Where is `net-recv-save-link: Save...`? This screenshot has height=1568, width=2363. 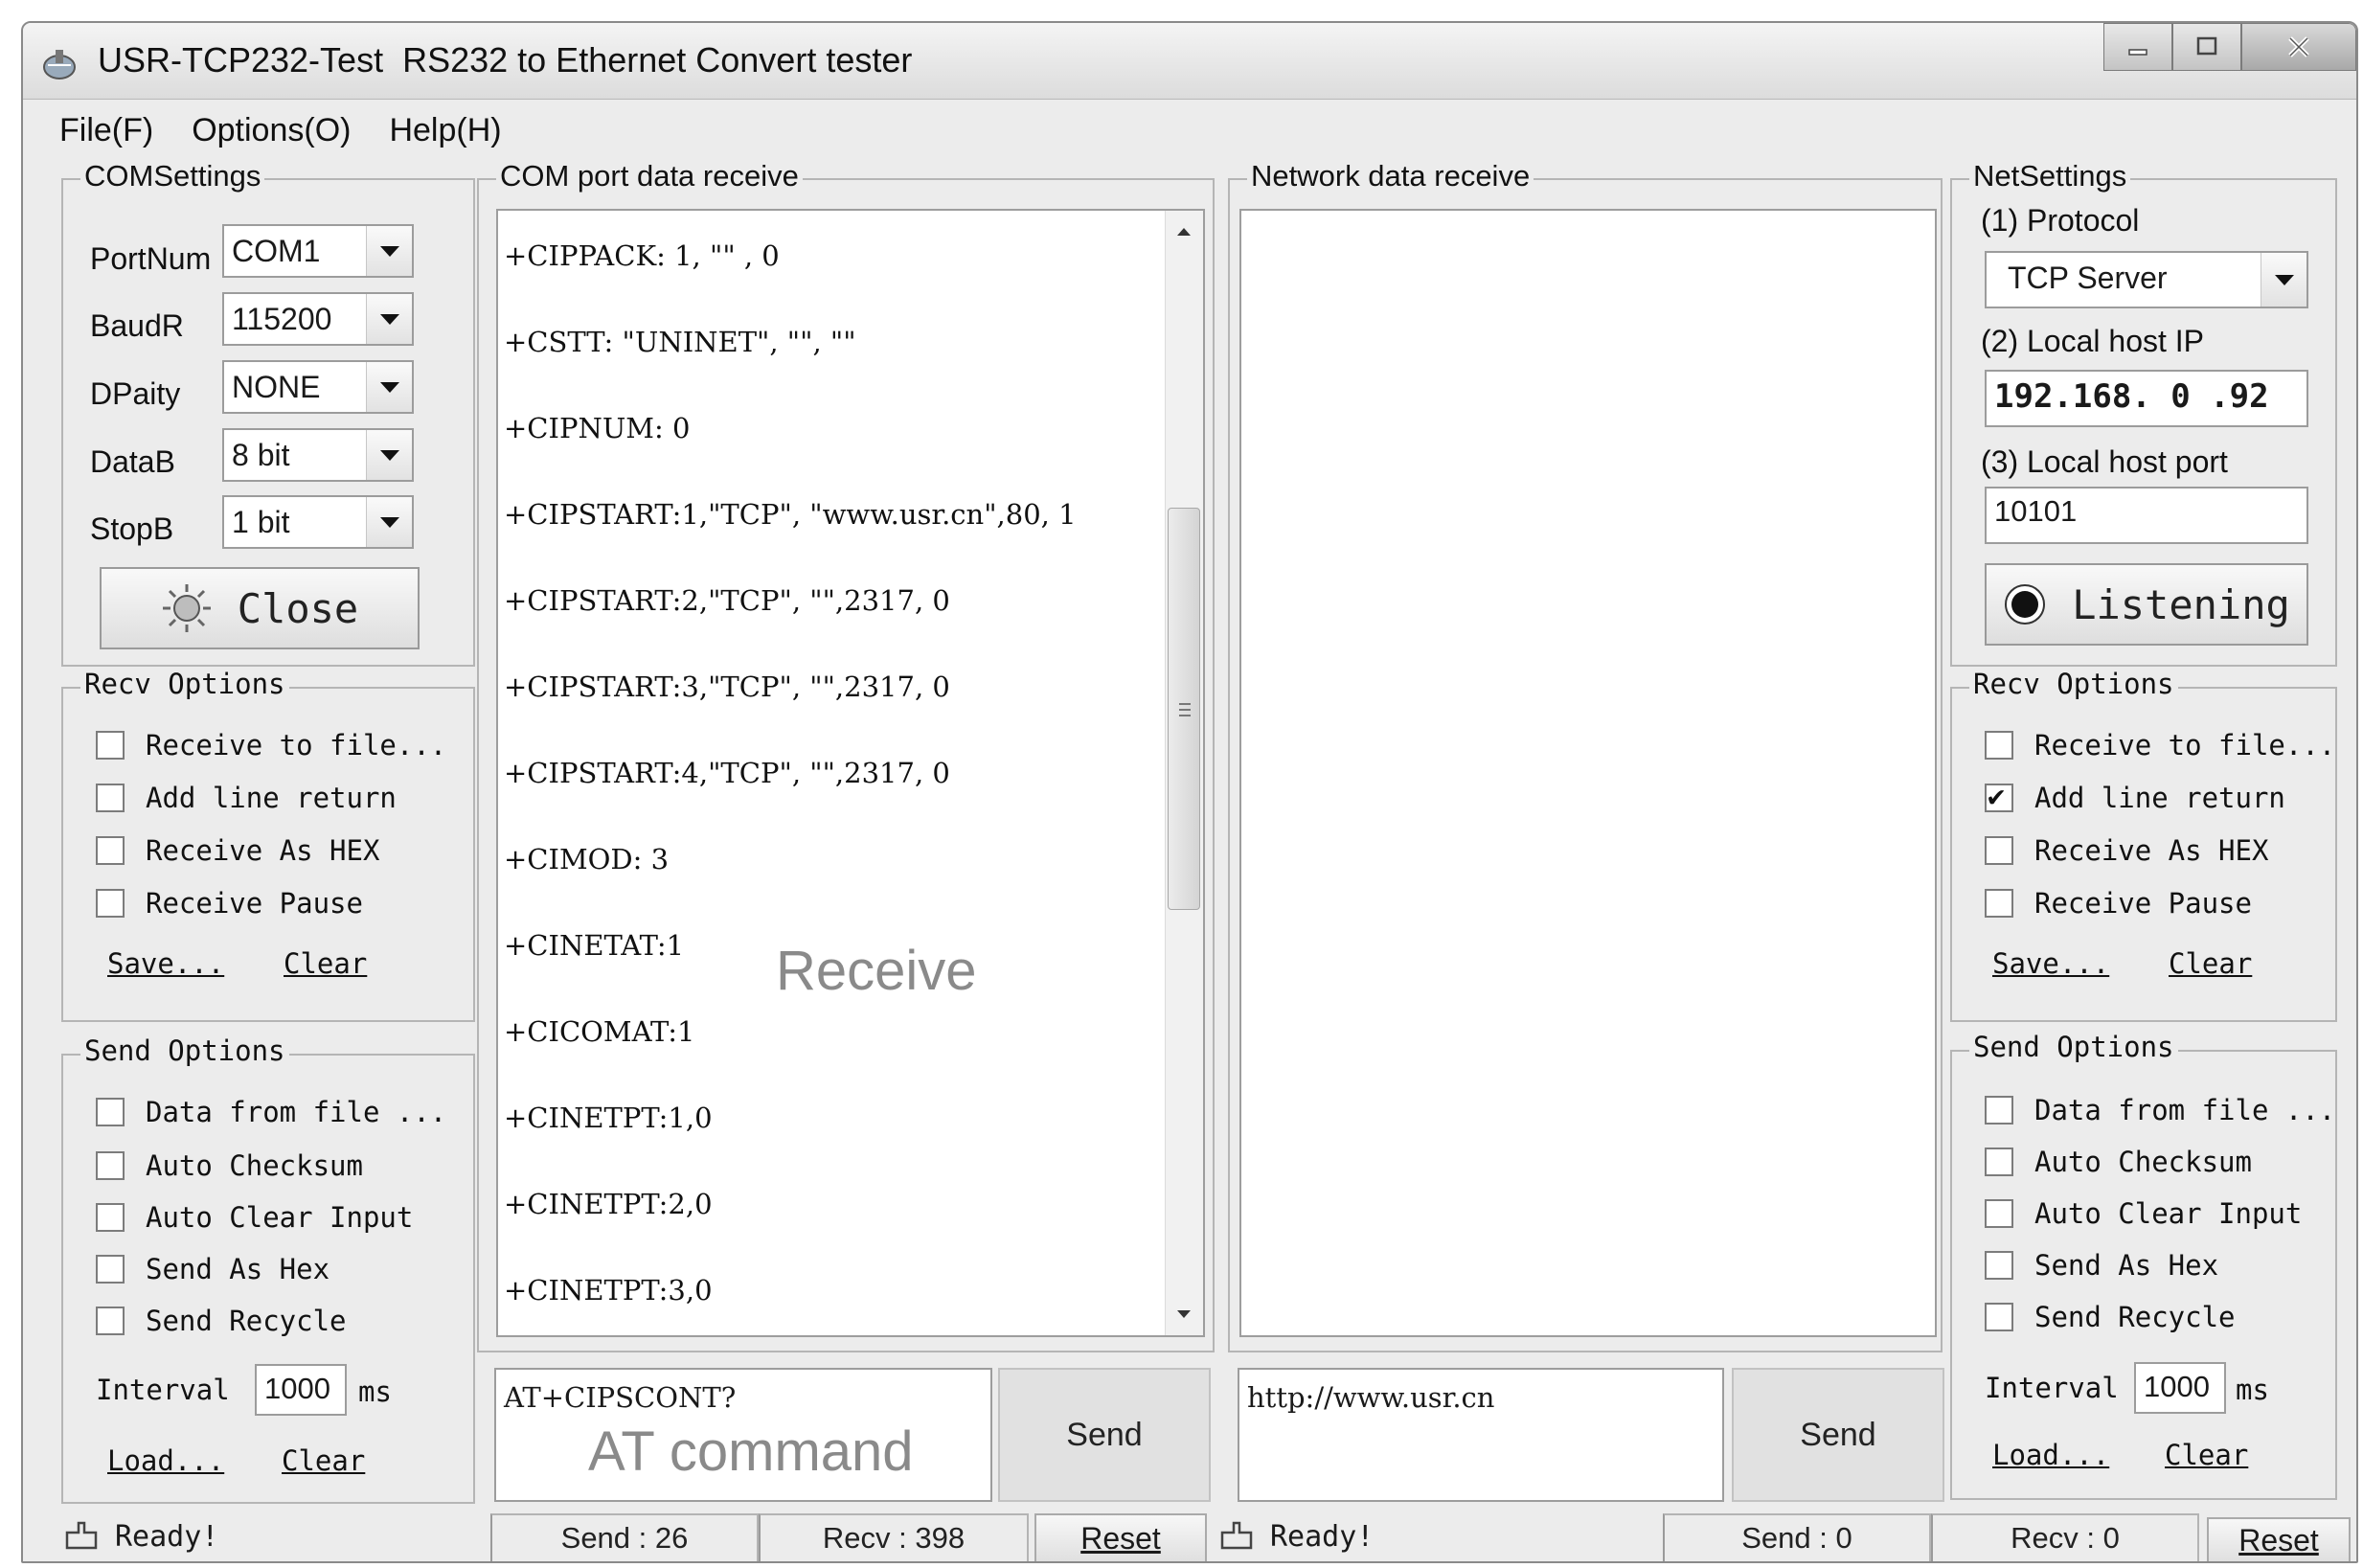
net-recv-save-link: Save... is located at coordinates (2051, 963).